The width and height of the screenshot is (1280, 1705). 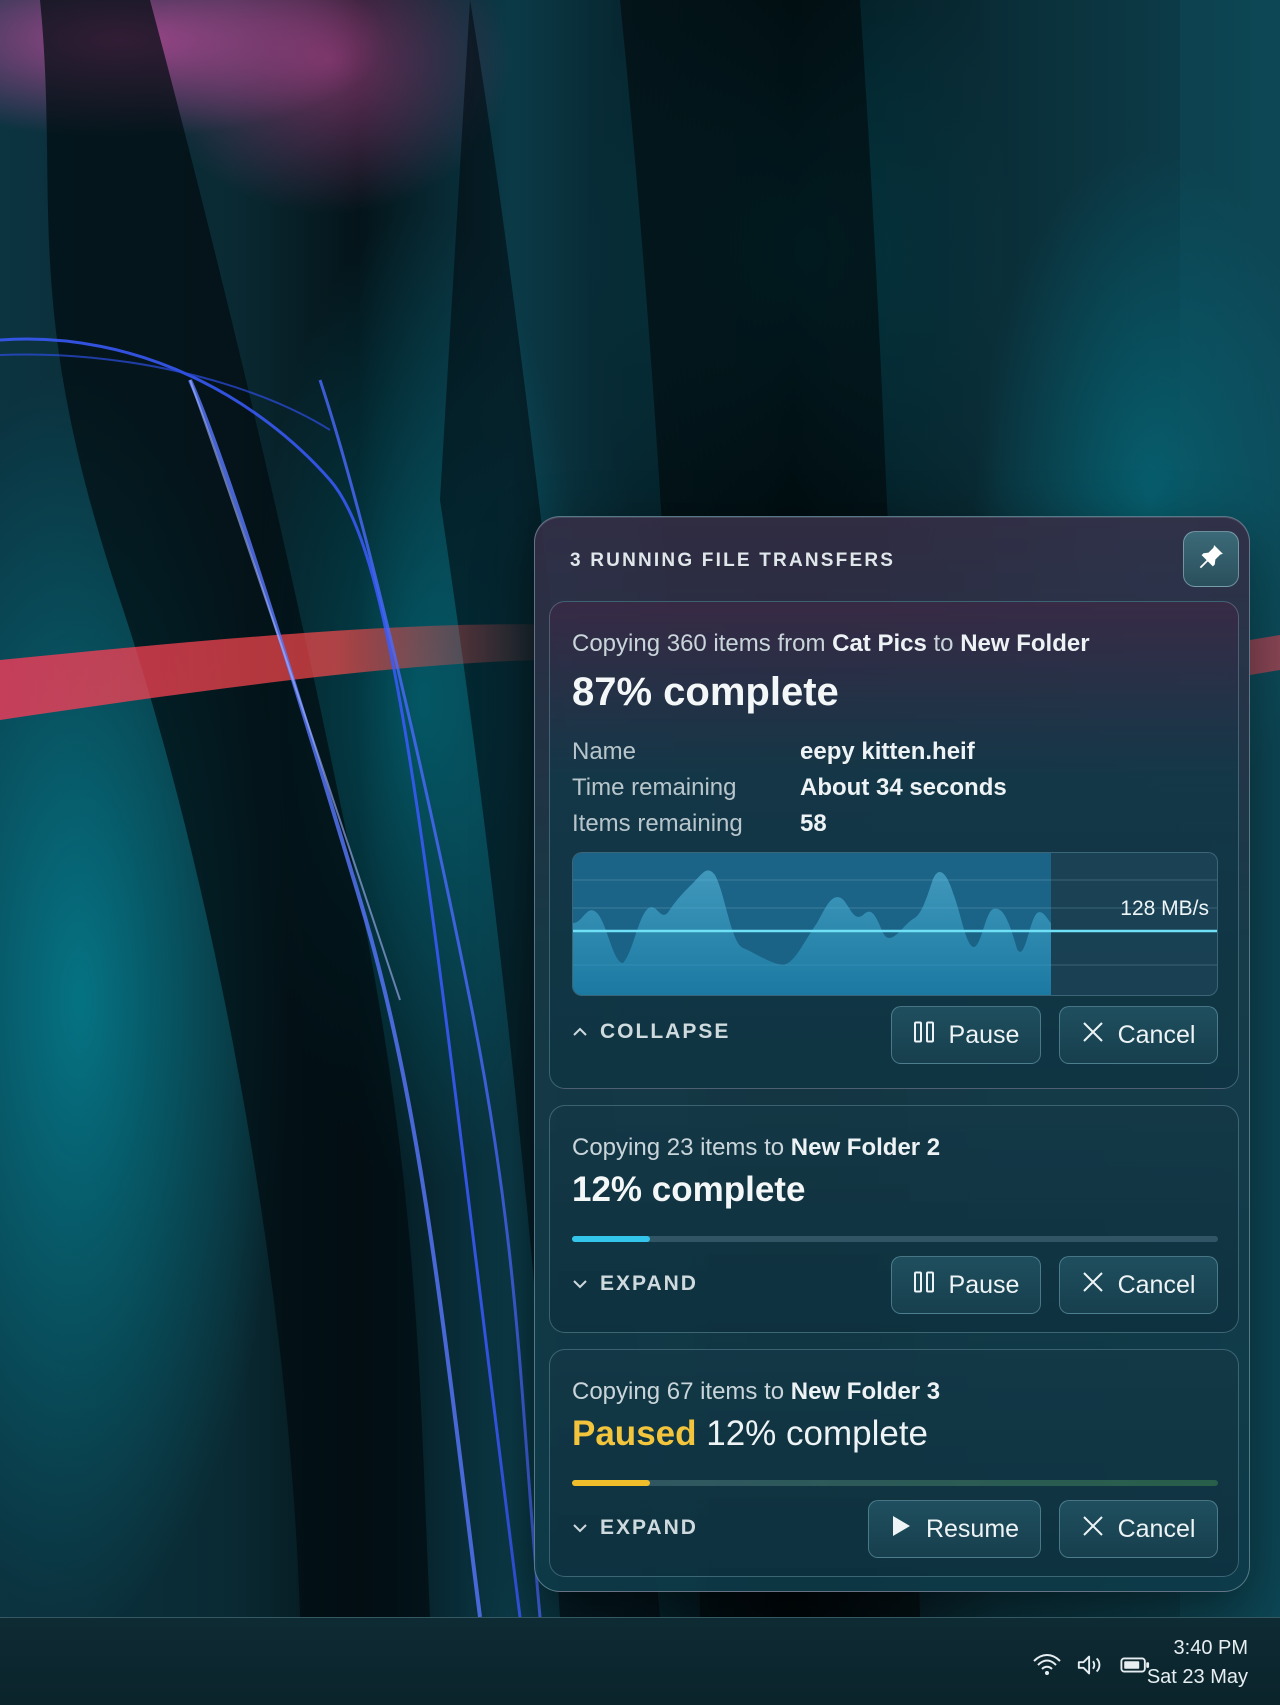 What do you see at coordinates (640, 1661) in the screenshot?
I see `taskbar: 3:40 PM Sat 23 May` at bounding box center [640, 1661].